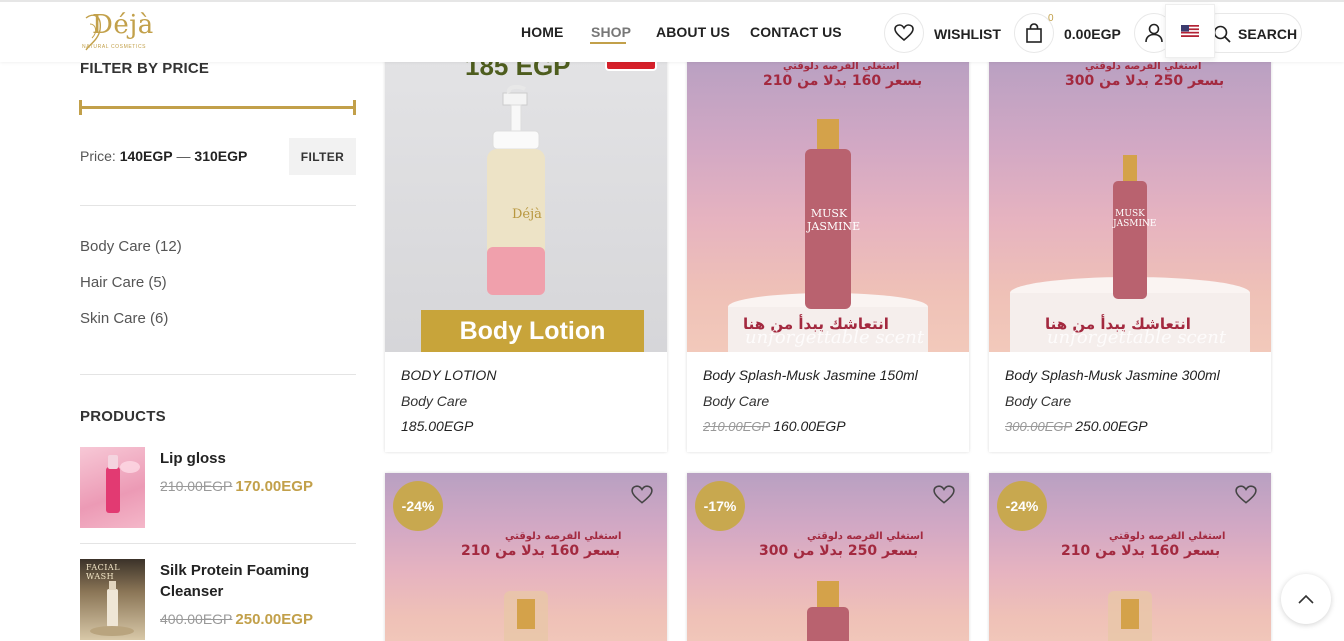 The height and width of the screenshot is (641, 1344). What do you see at coordinates (124, 318) in the screenshot?
I see `category-skin-care: Skin Care (6)` at bounding box center [124, 318].